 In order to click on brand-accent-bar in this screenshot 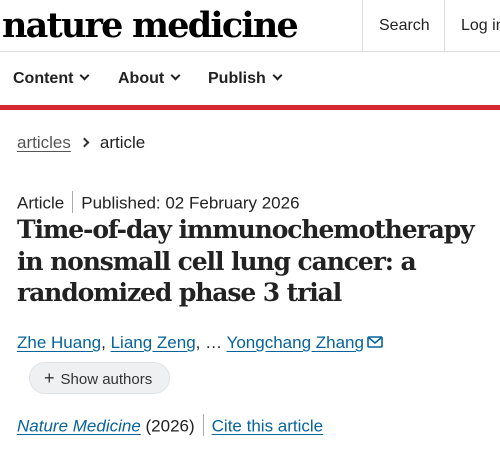, I will do `click(250, 107)`.